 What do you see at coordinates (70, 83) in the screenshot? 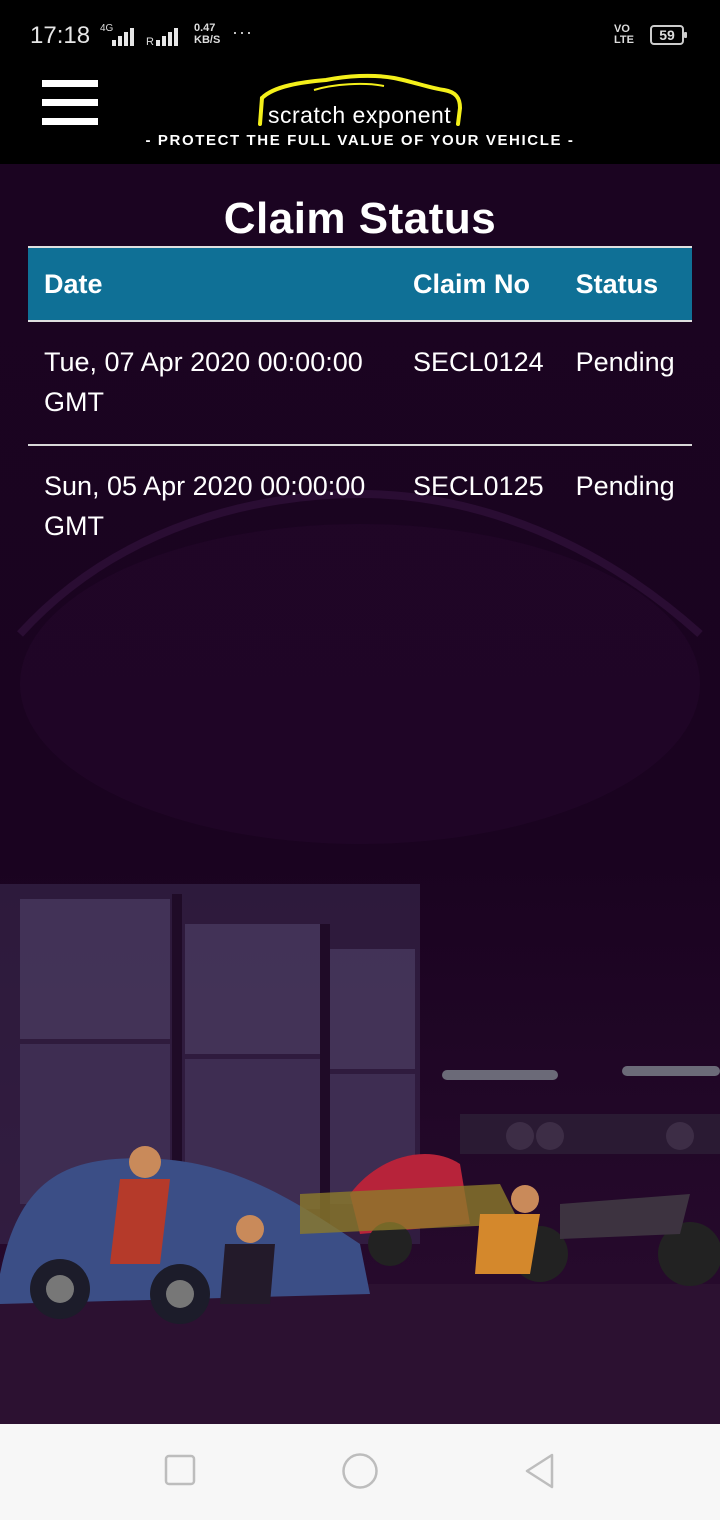
I see `hamburger-icon` at bounding box center [70, 83].